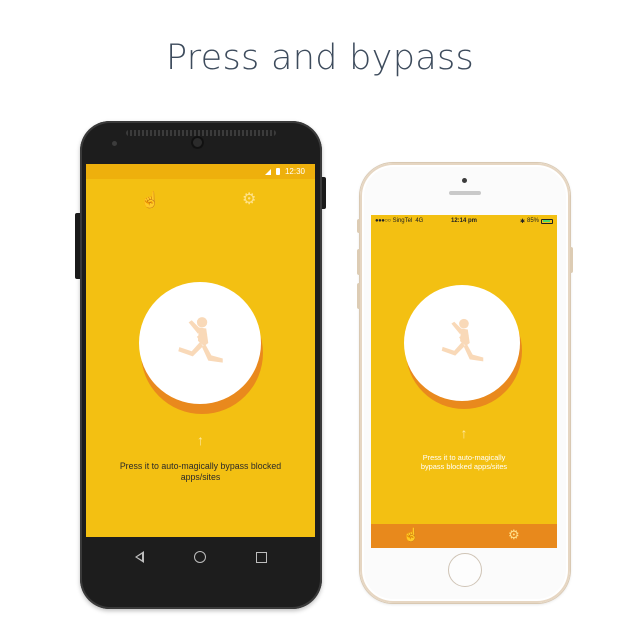 The image size is (640, 640). What do you see at coordinates (465, 570) in the screenshot?
I see `home-button` at bounding box center [465, 570].